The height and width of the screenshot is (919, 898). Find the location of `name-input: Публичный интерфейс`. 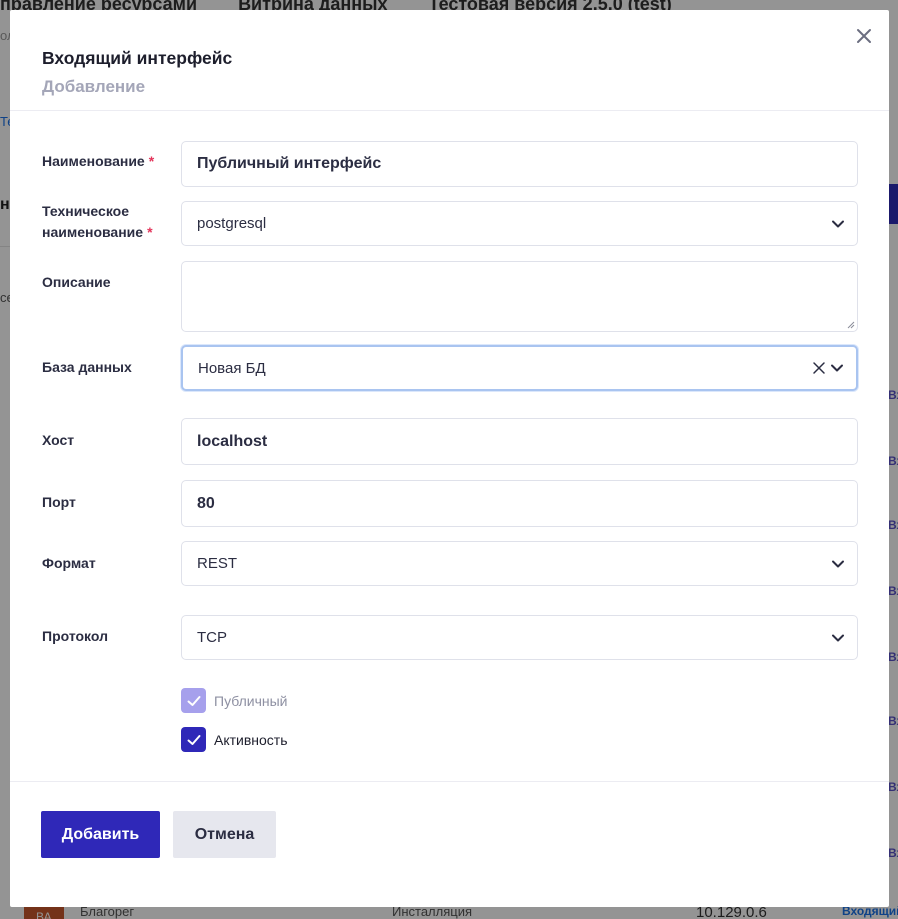

name-input: Публичный интерфейс is located at coordinates (519, 164).